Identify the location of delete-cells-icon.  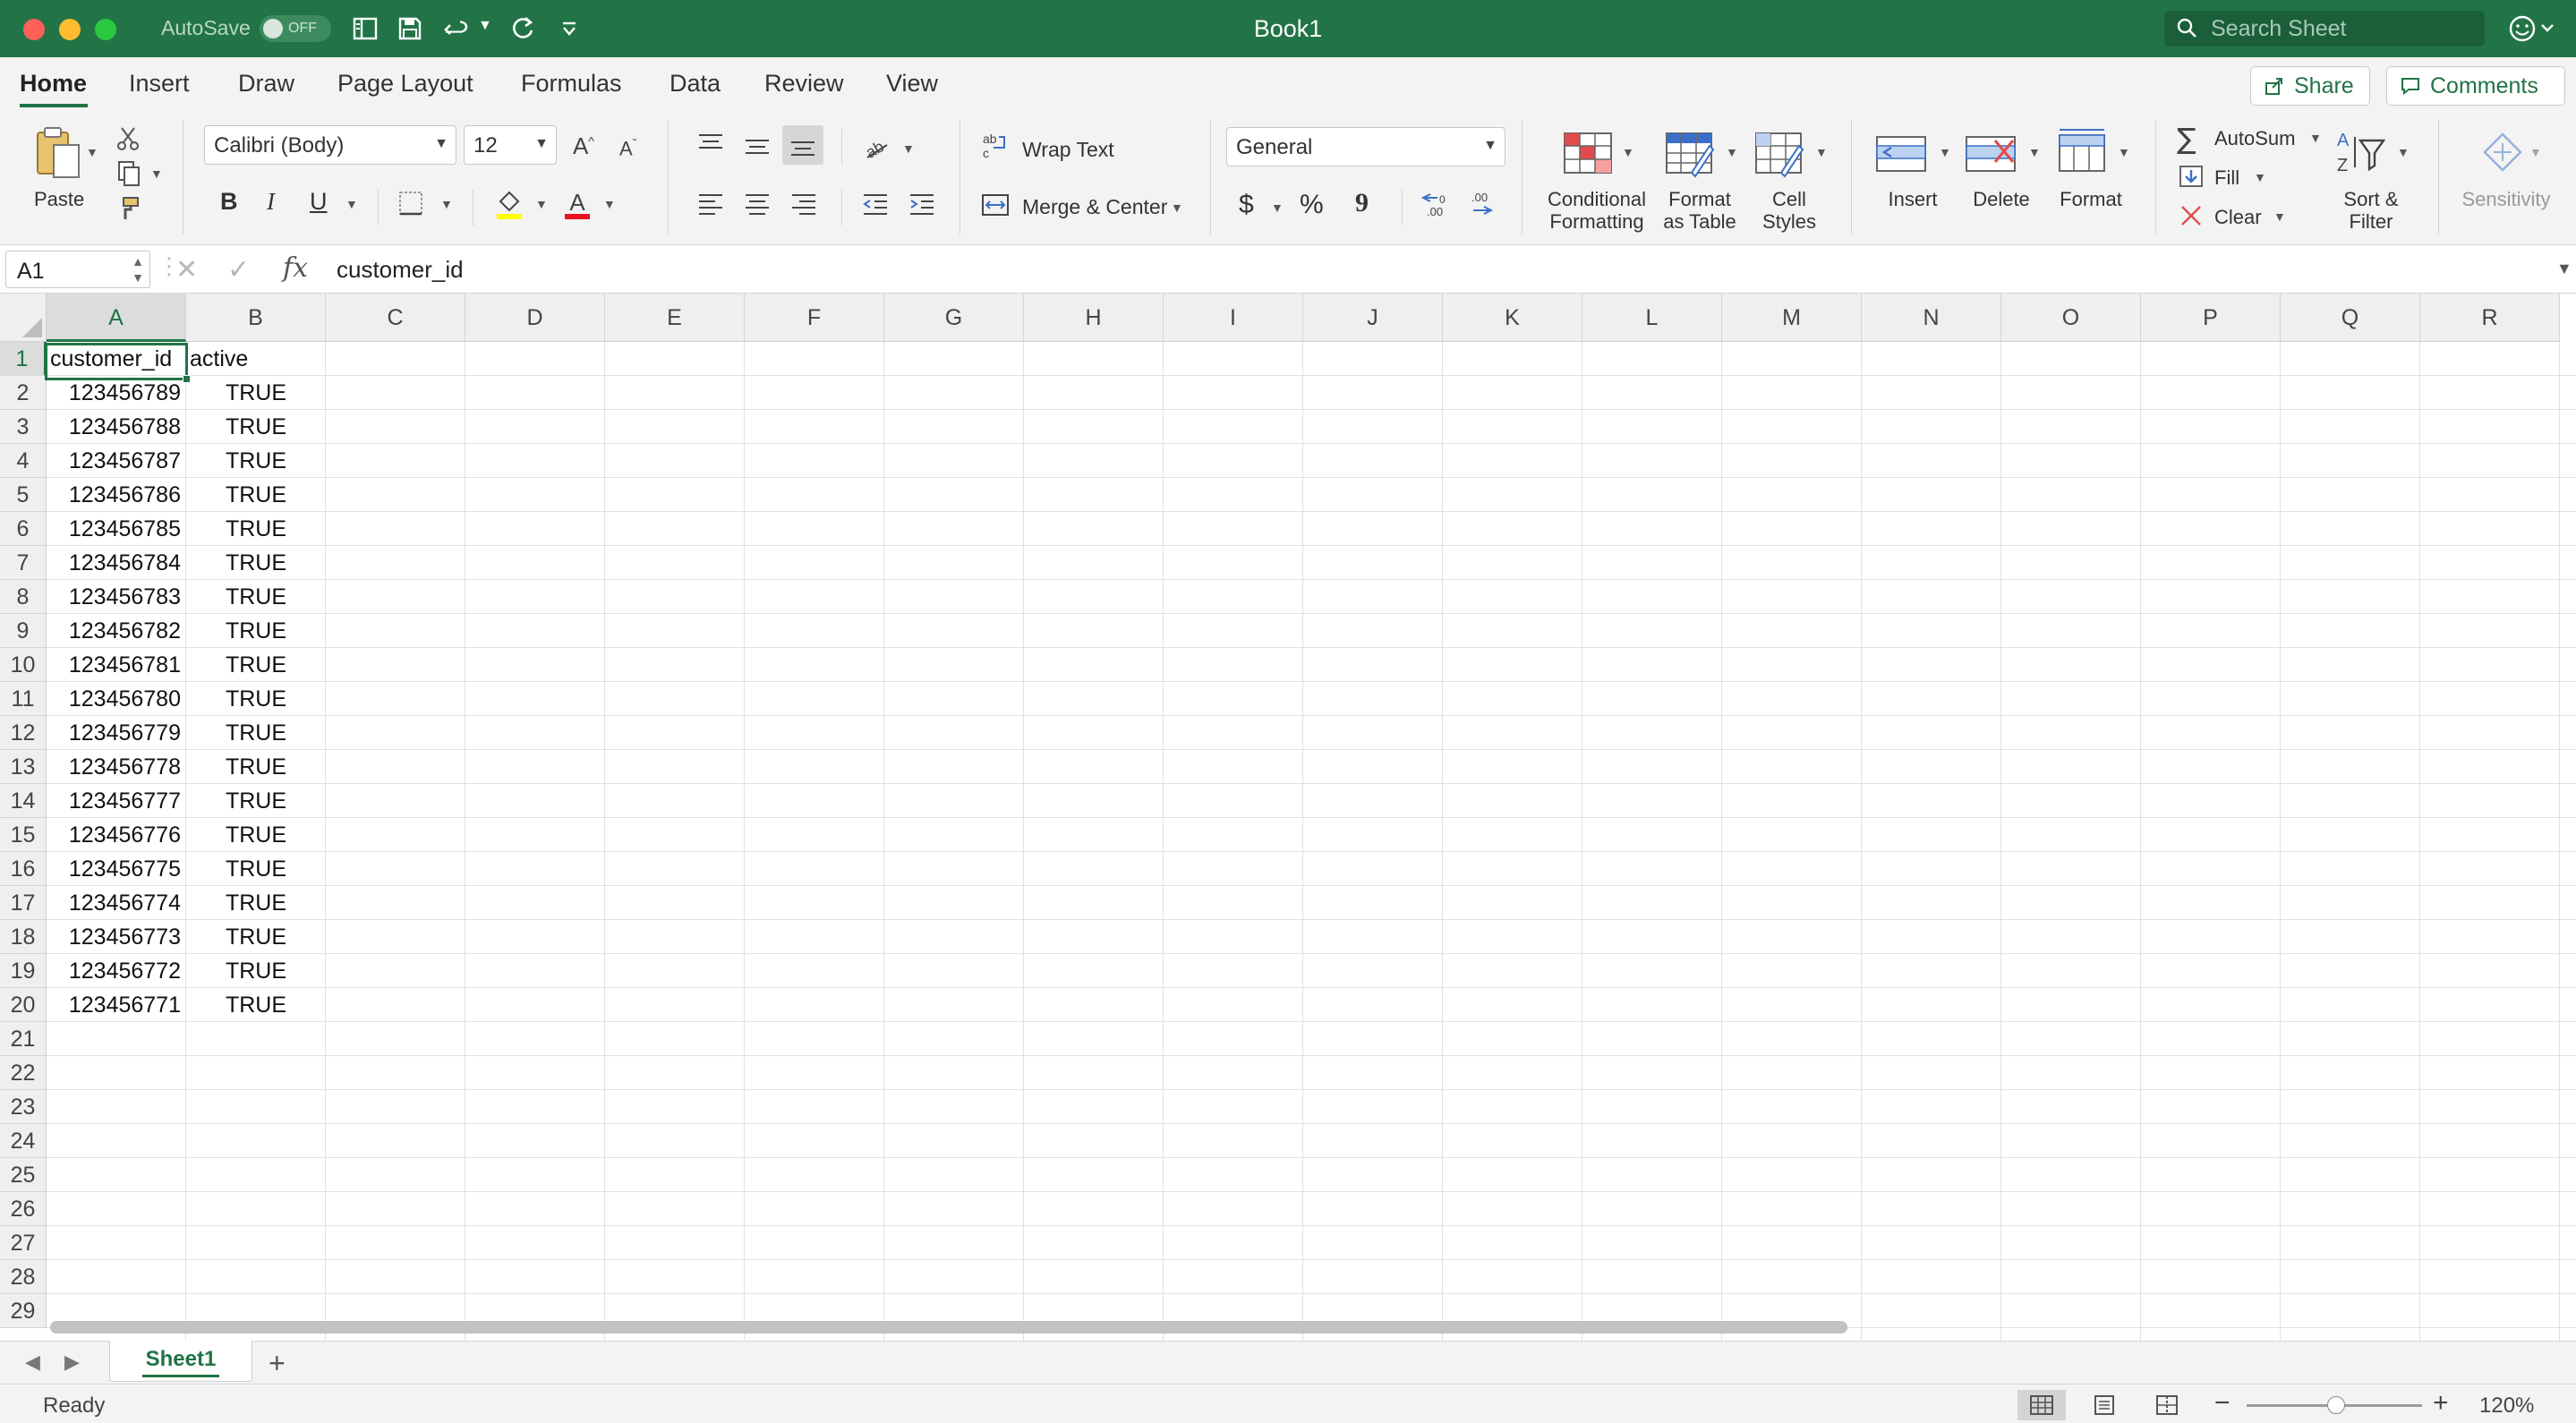
(1990, 154).